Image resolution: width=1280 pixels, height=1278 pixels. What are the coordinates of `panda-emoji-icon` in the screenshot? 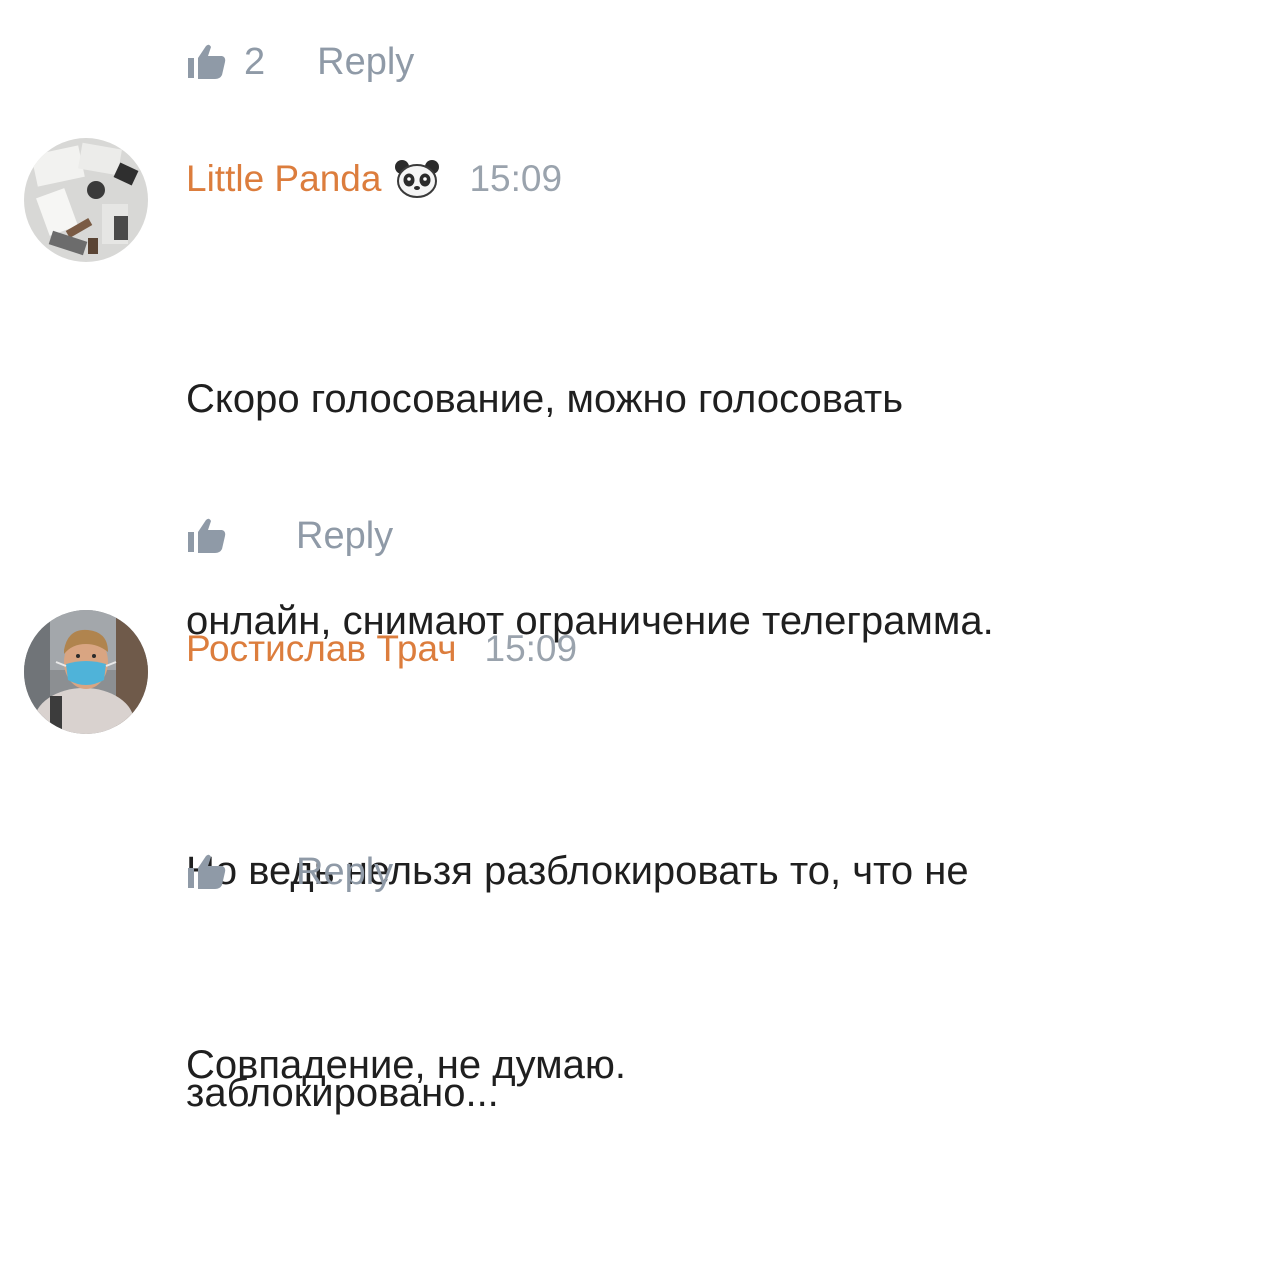 It's located at (417, 179).